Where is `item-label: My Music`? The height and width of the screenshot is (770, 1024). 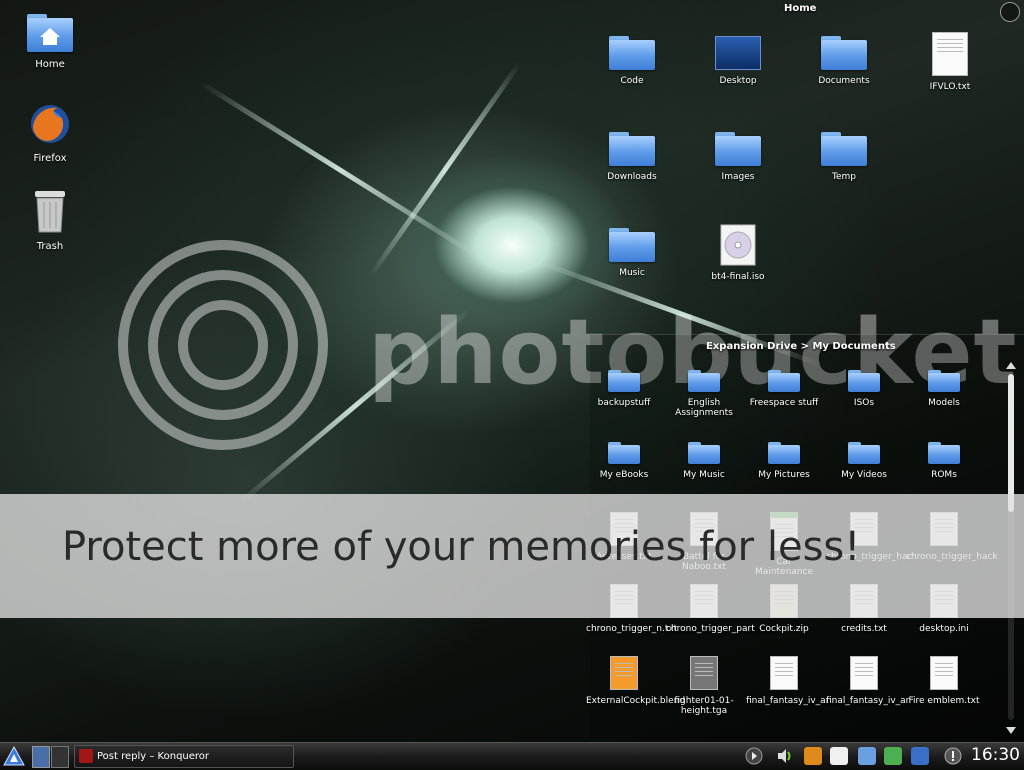 item-label: My Music is located at coordinates (704, 475).